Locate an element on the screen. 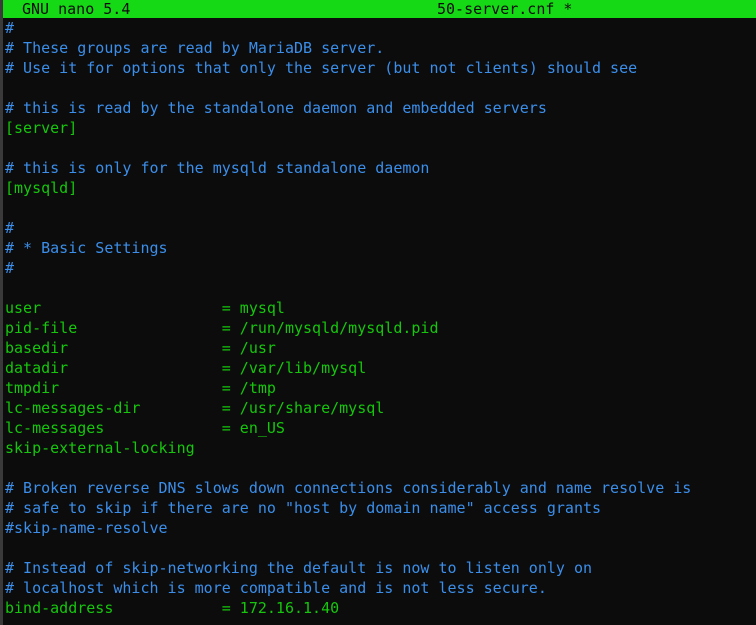 Image resolution: width=756 pixels, height=625 pixels. setting-line: skip-external-locking is located at coordinates (380, 448).